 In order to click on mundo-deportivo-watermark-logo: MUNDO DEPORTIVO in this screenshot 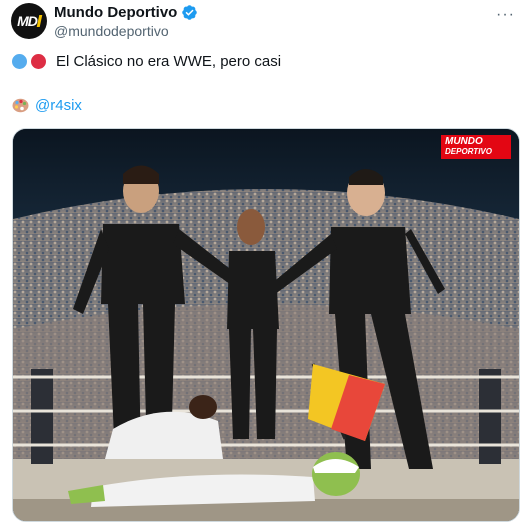, I will do `click(476, 147)`.